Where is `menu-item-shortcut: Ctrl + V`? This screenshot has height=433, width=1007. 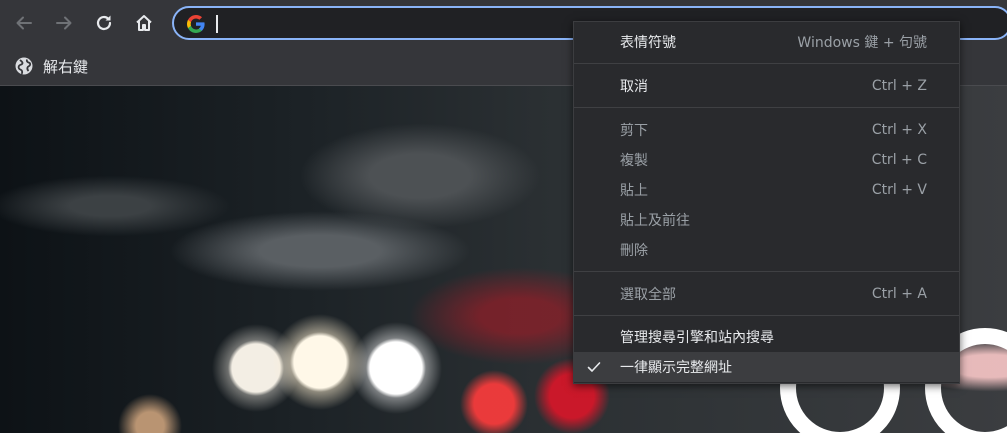
menu-item-shortcut: Ctrl + V is located at coordinates (899, 190).